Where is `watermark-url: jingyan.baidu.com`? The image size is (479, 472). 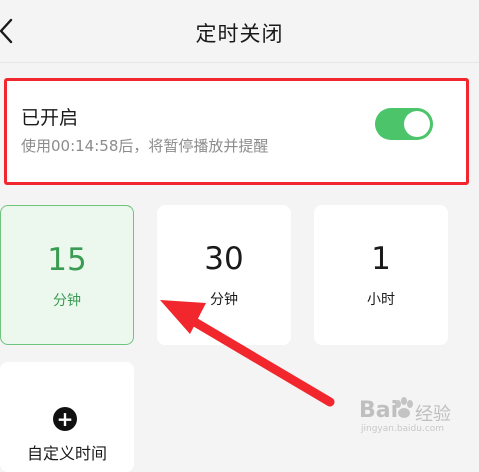 watermark-url: jingyan.baidu.com is located at coordinates (403, 429).